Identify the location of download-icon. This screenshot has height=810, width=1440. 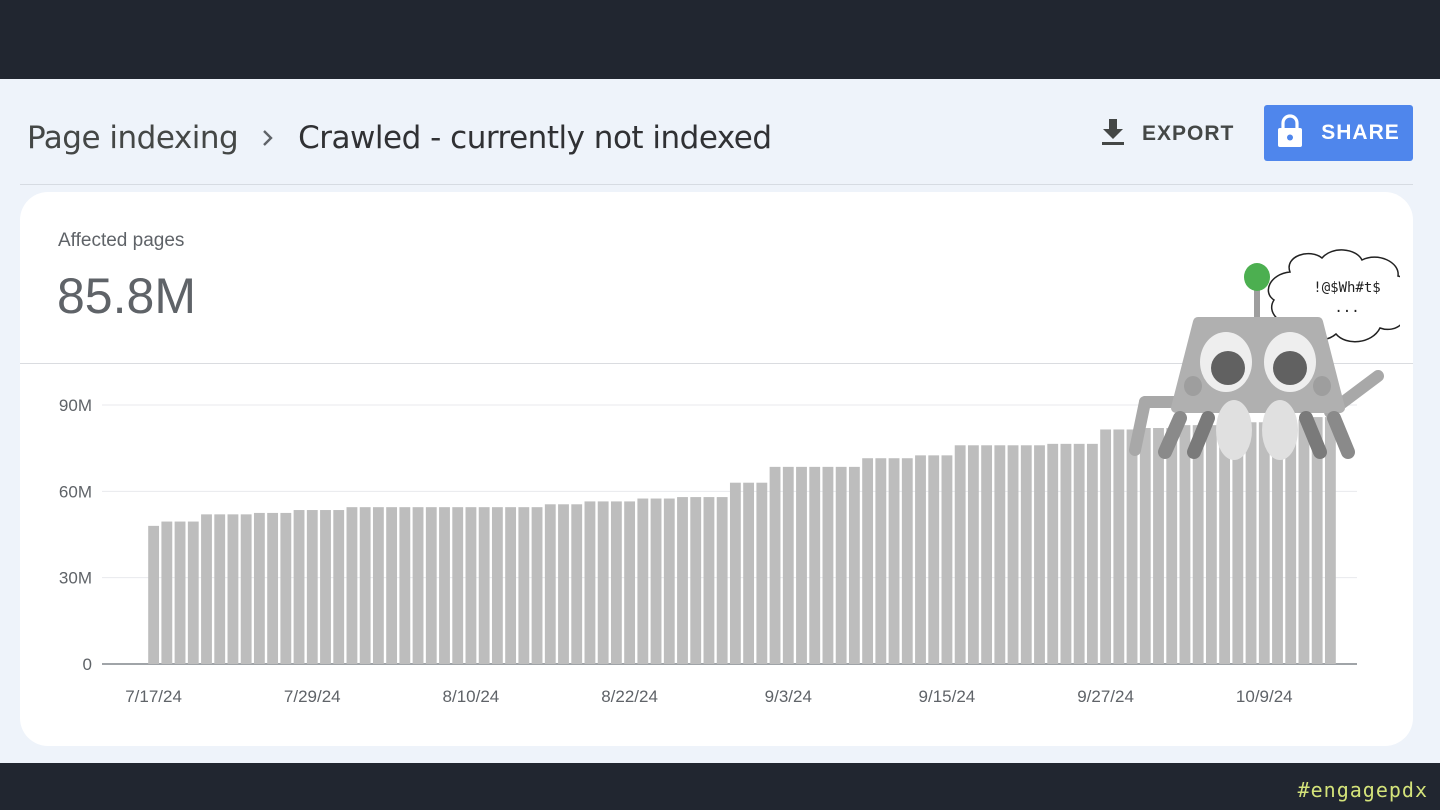
(1113, 134).